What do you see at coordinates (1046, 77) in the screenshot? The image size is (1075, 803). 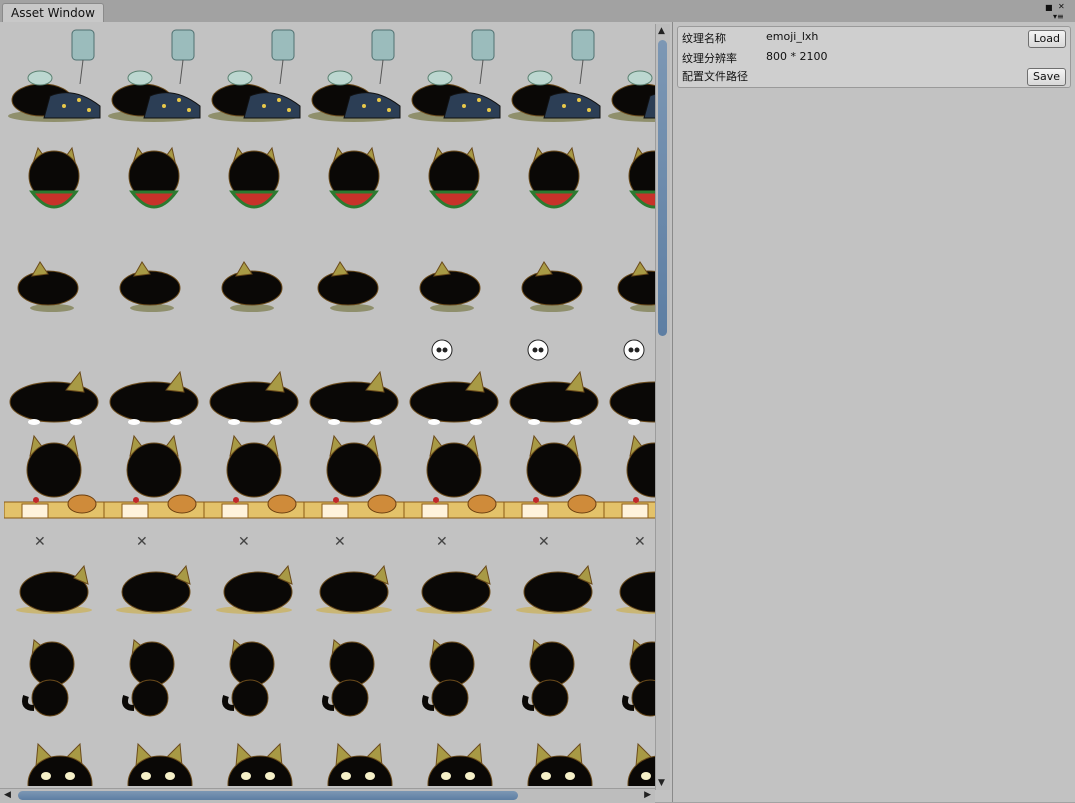 I see `save-button: Save` at bounding box center [1046, 77].